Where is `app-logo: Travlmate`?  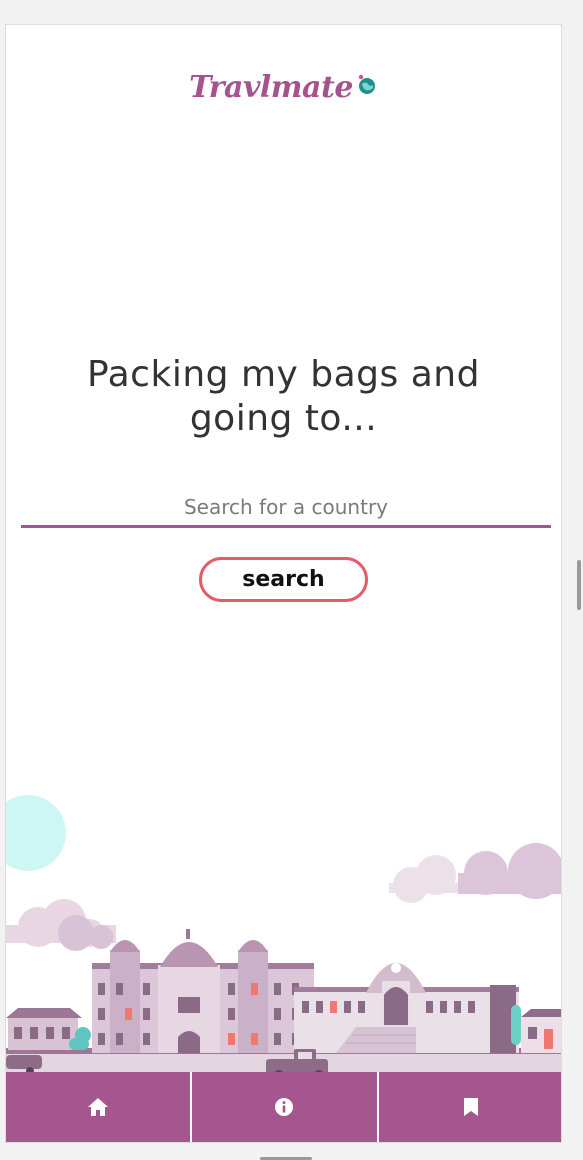
app-logo: Travlmate is located at coordinates (283, 87).